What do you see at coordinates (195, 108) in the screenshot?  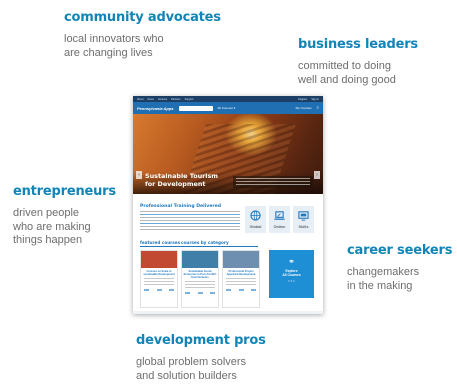 I see `search-input` at bounding box center [195, 108].